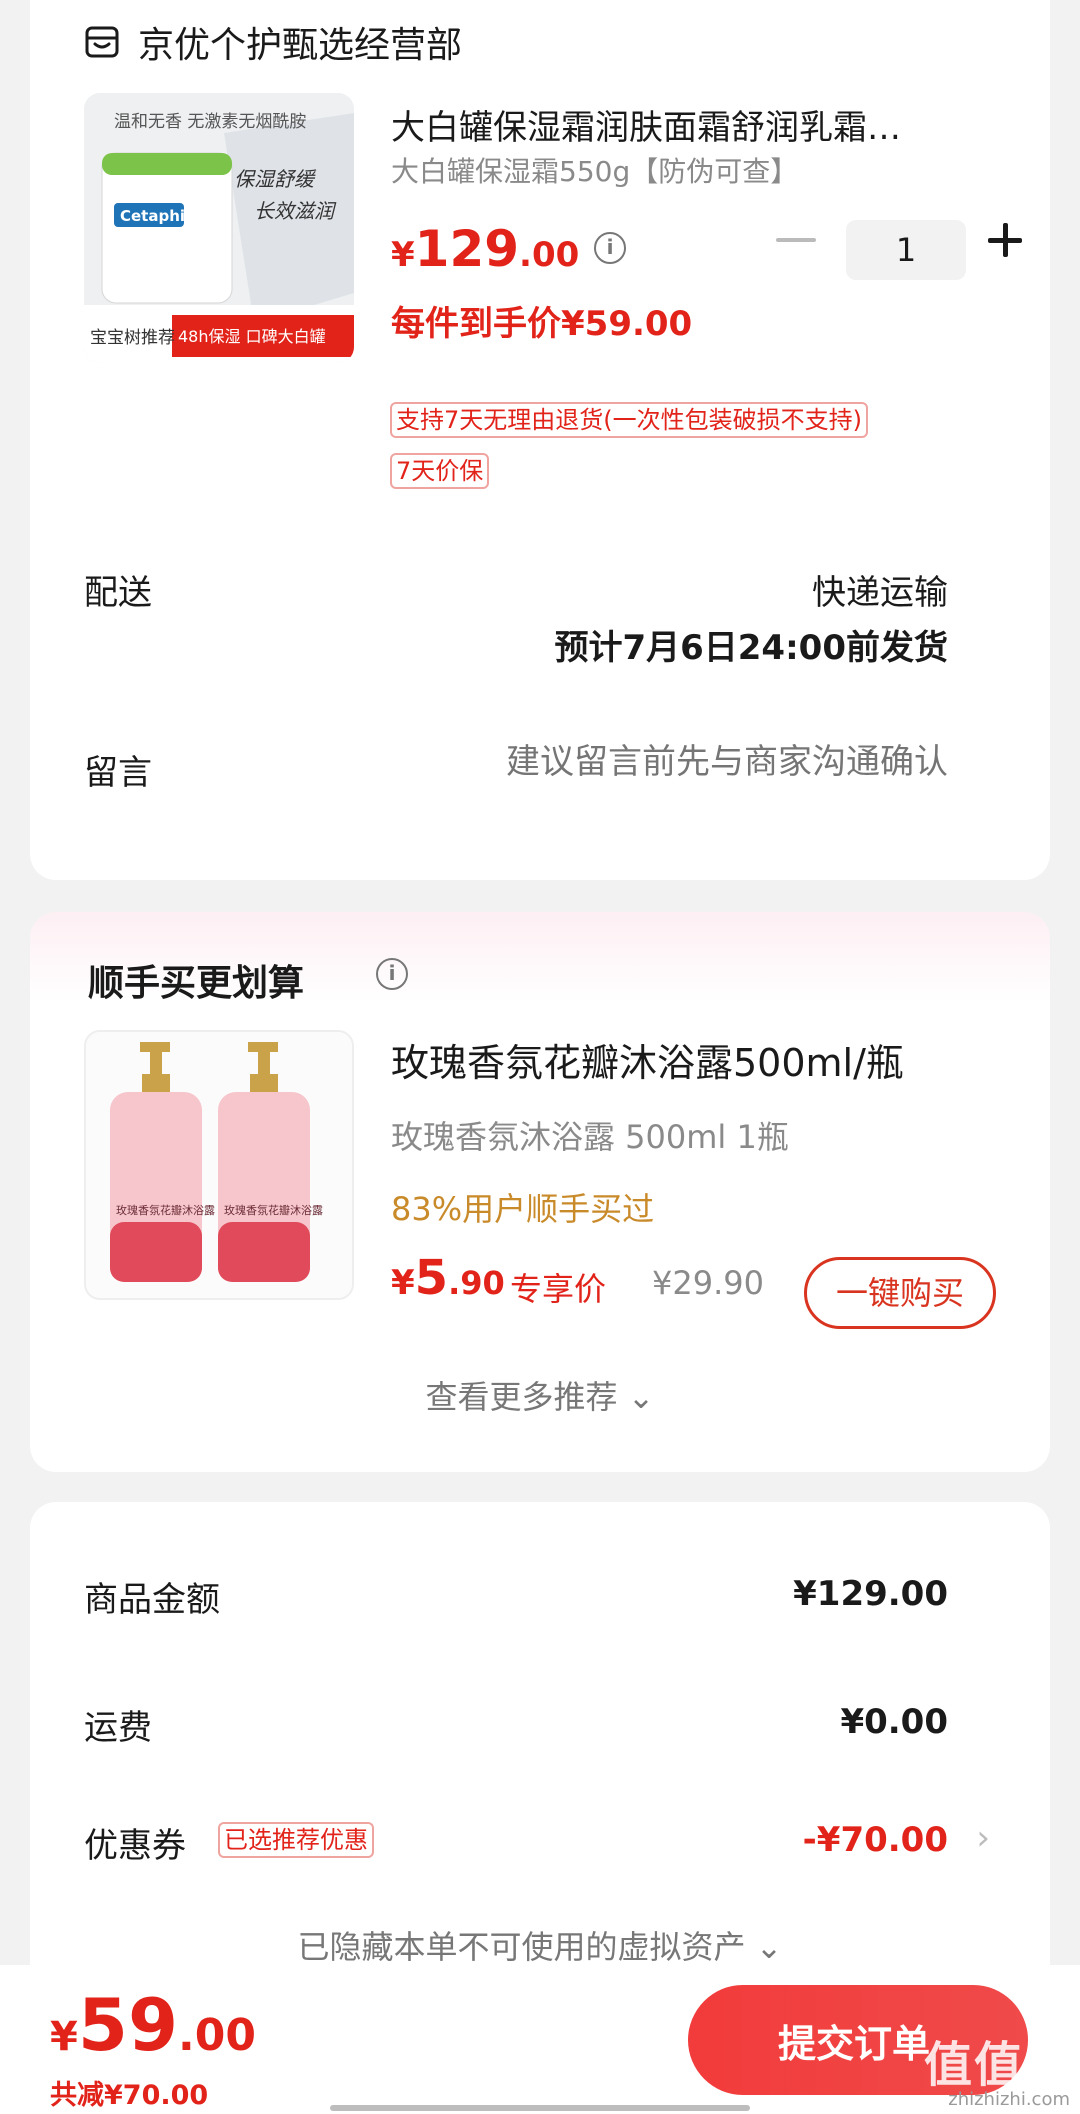  Describe the element at coordinates (274, 179) in the screenshot. I see `image-slogan-1: 保湿舒缓` at that location.